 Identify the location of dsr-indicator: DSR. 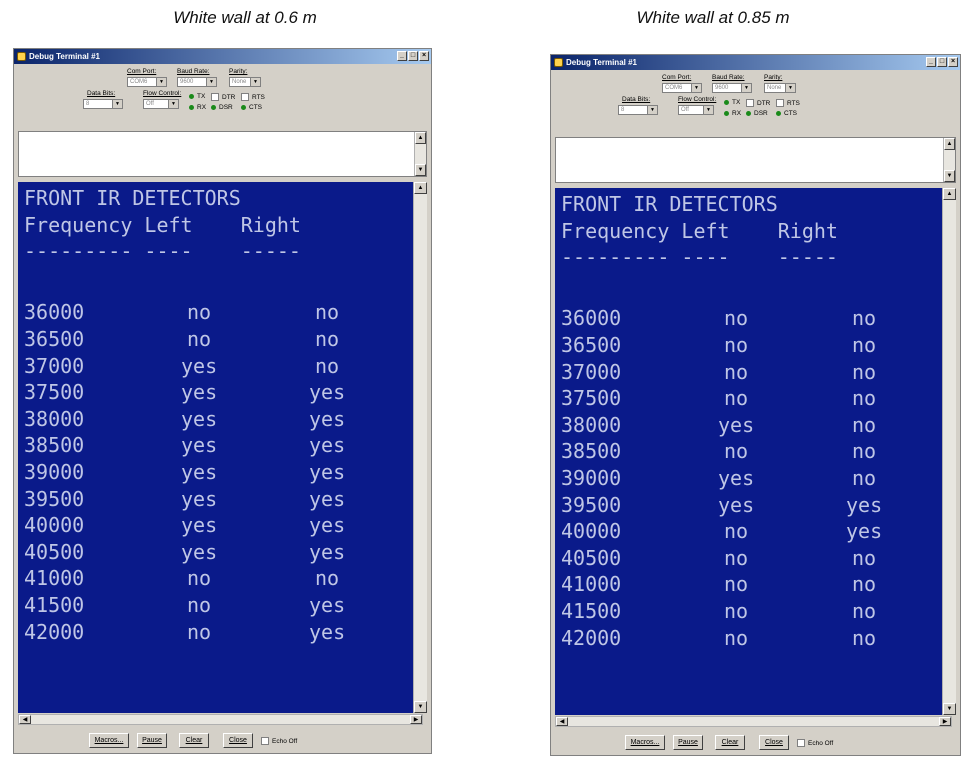
(222, 107).